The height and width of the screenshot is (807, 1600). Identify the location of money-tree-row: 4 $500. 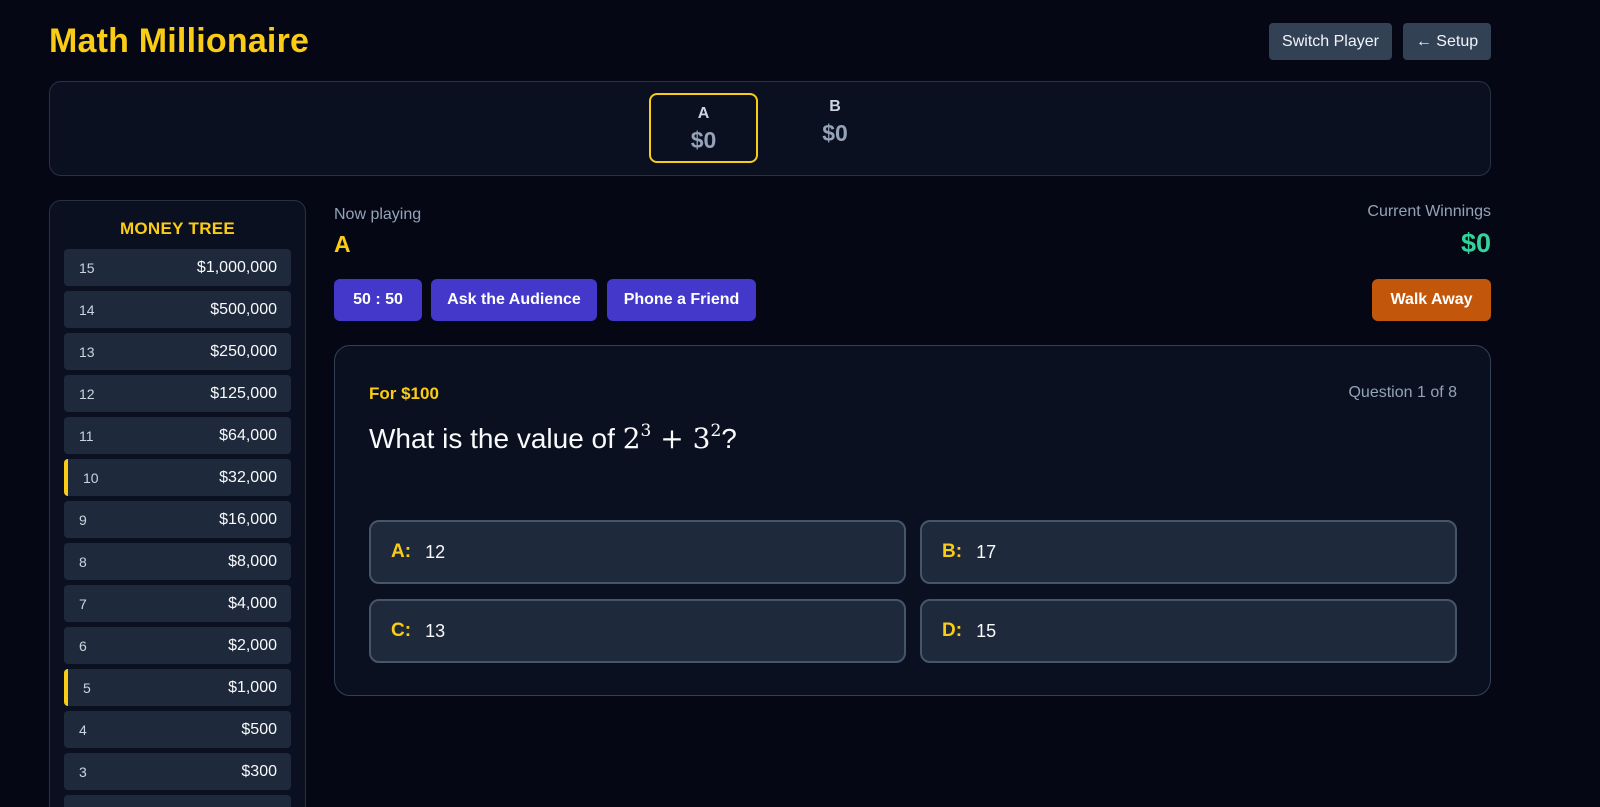
(177, 729).